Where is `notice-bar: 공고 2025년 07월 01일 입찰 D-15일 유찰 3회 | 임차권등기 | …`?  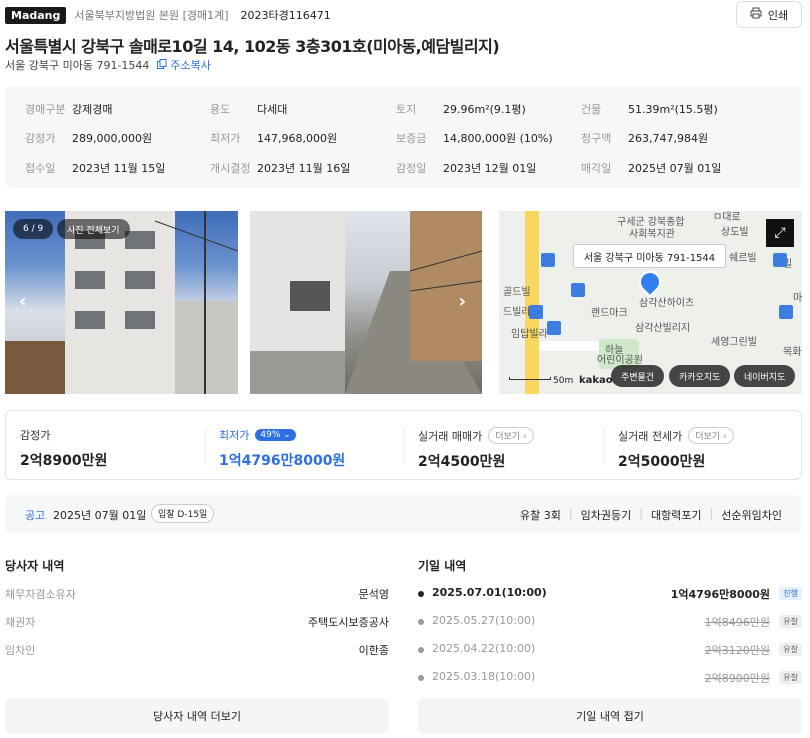
notice-bar: 공고 2025년 07월 01일 입찰 D-15일 유찰 3회 | 임차권등기 | … is located at coordinates (403, 514).